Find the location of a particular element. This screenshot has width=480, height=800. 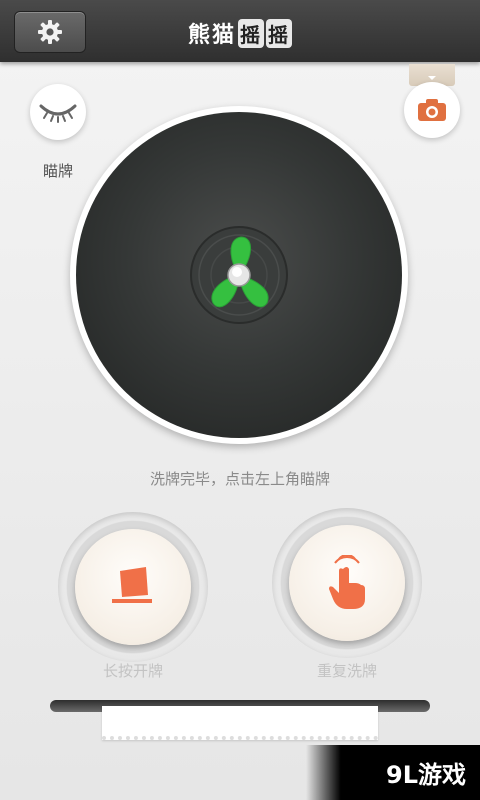

app-title-plain: 熊猫 is located at coordinates (211, 35).